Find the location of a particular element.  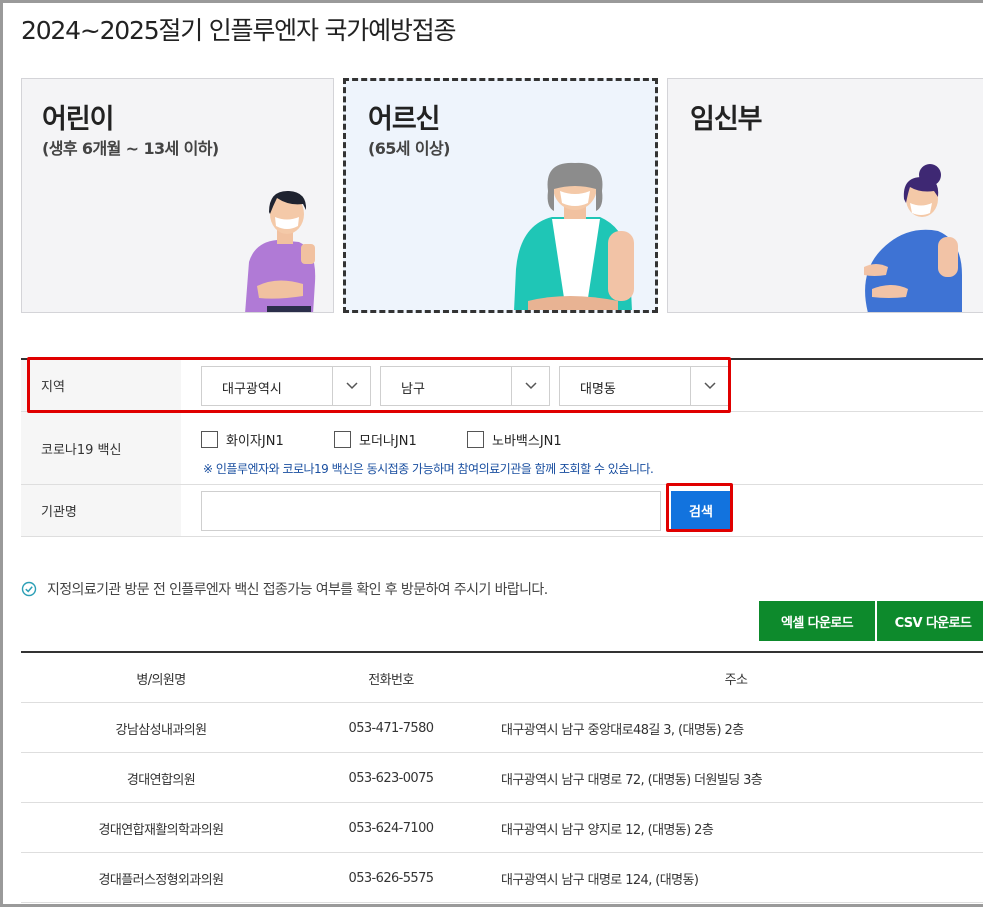

card-subtitle: (생후 6개월 ~ 13세 이하) is located at coordinates (130, 148).